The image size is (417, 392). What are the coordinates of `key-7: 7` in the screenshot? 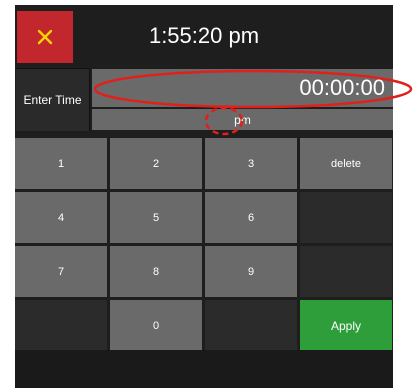 It's located at (61, 271).